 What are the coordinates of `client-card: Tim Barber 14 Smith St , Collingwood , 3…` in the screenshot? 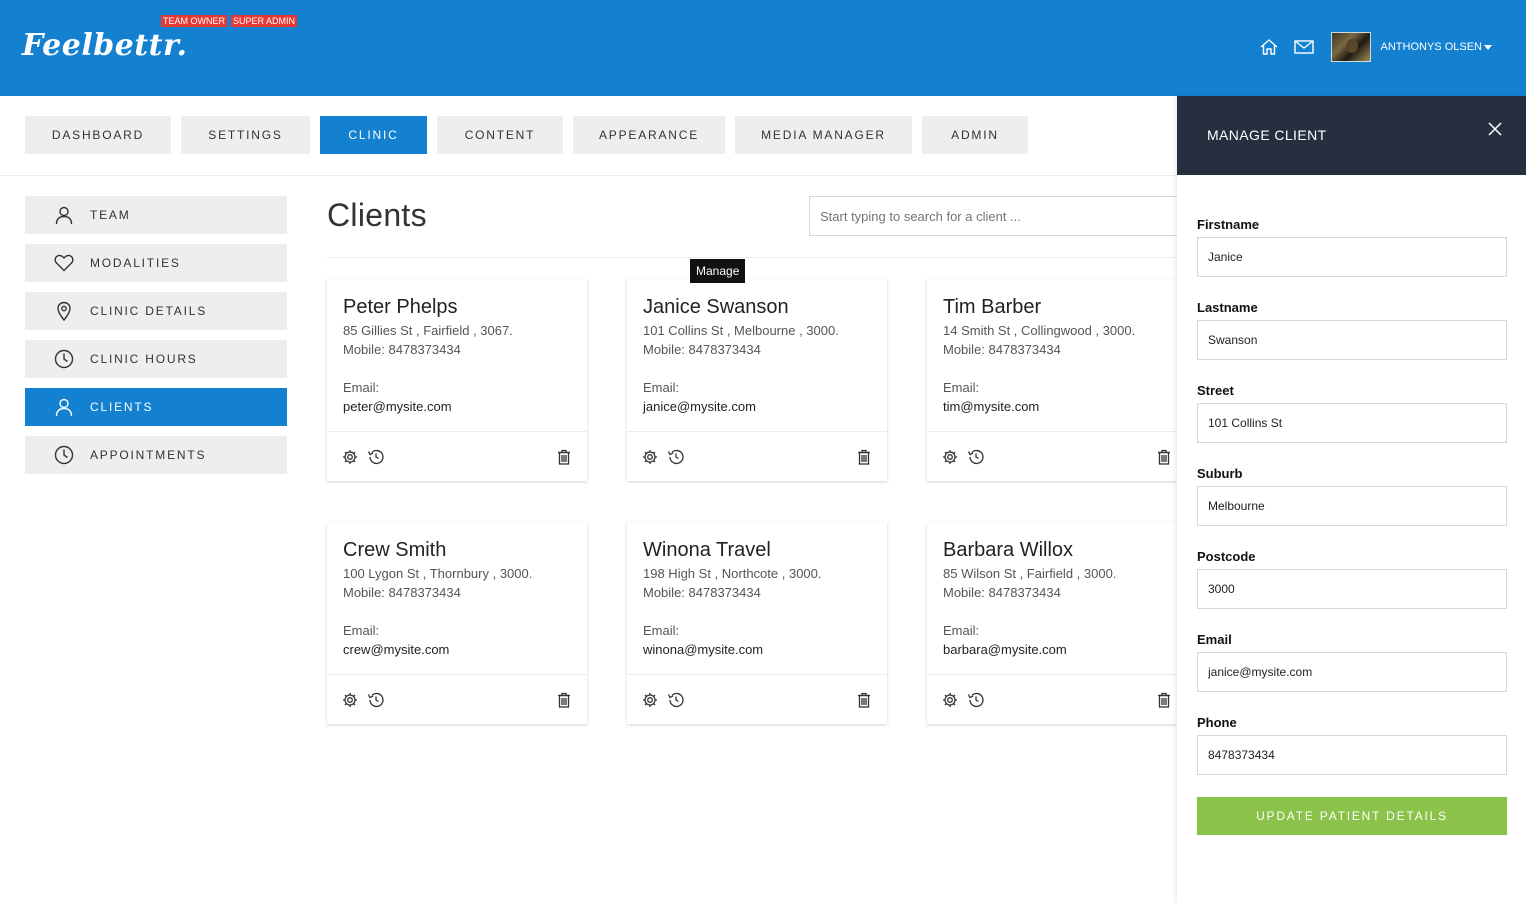 It's located at (1052, 380).